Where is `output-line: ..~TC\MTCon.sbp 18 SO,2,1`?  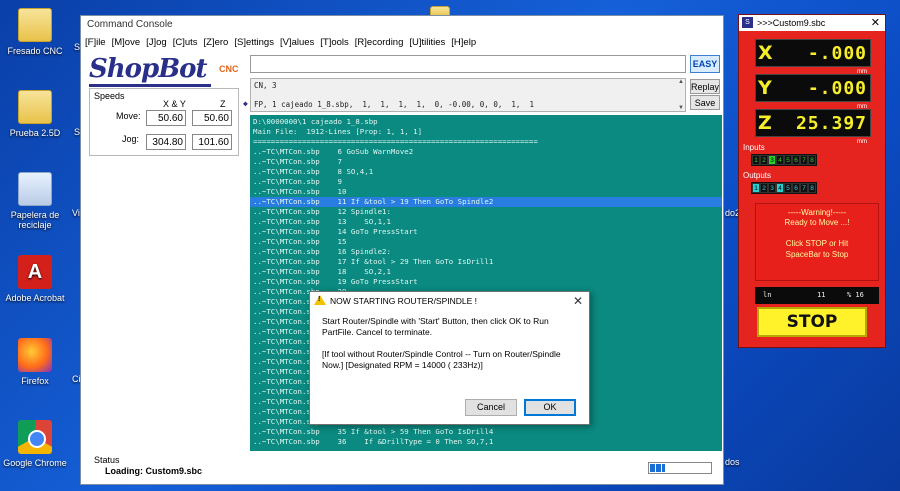
output-line: ..~TC\MTCon.sbp 18 SO,2,1 is located at coordinates (322, 271).